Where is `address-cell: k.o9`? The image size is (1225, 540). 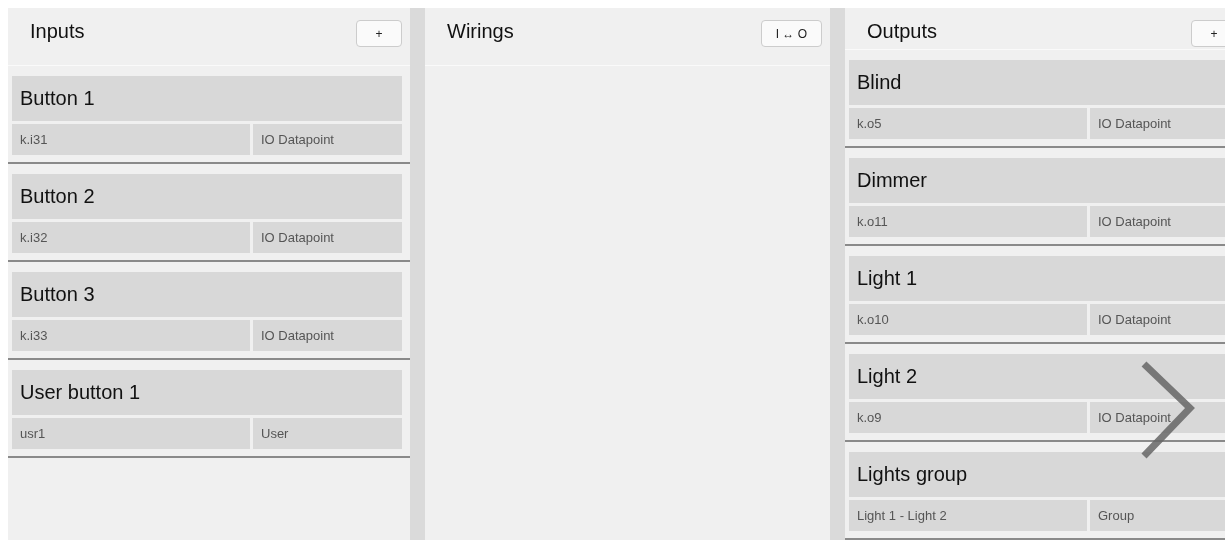 address-cell: k.o9 is located at coordinates (968, 417).